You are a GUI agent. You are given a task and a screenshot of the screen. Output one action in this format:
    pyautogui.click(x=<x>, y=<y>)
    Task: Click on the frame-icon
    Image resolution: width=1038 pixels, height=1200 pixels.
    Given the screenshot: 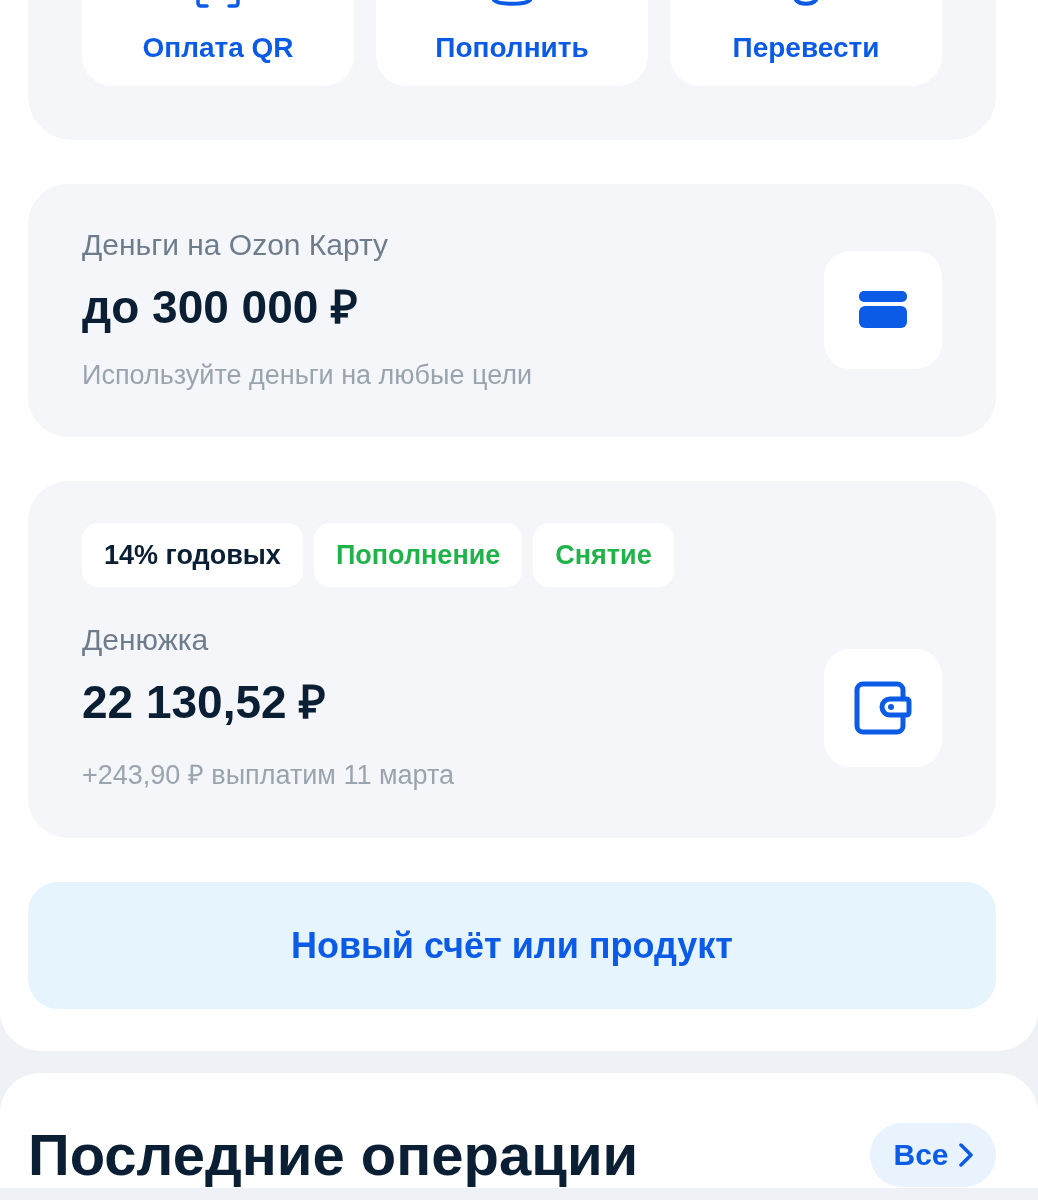 What is the action you would take?
    pyautogui.click(x=218, y=4)
    